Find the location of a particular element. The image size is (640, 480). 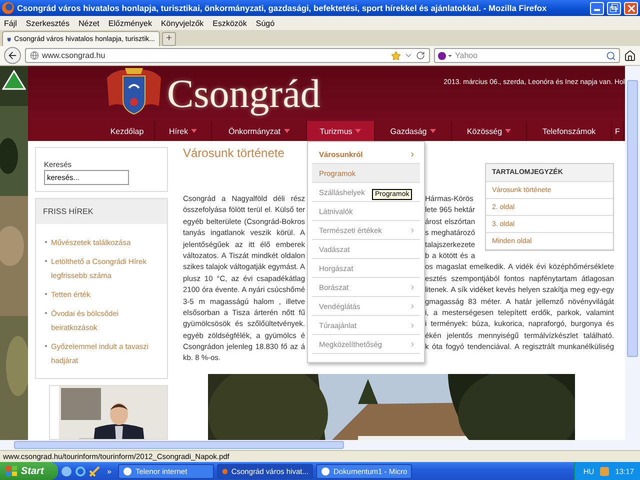

menu-item: Könyvjelzők is located at coordinates (182, 23).